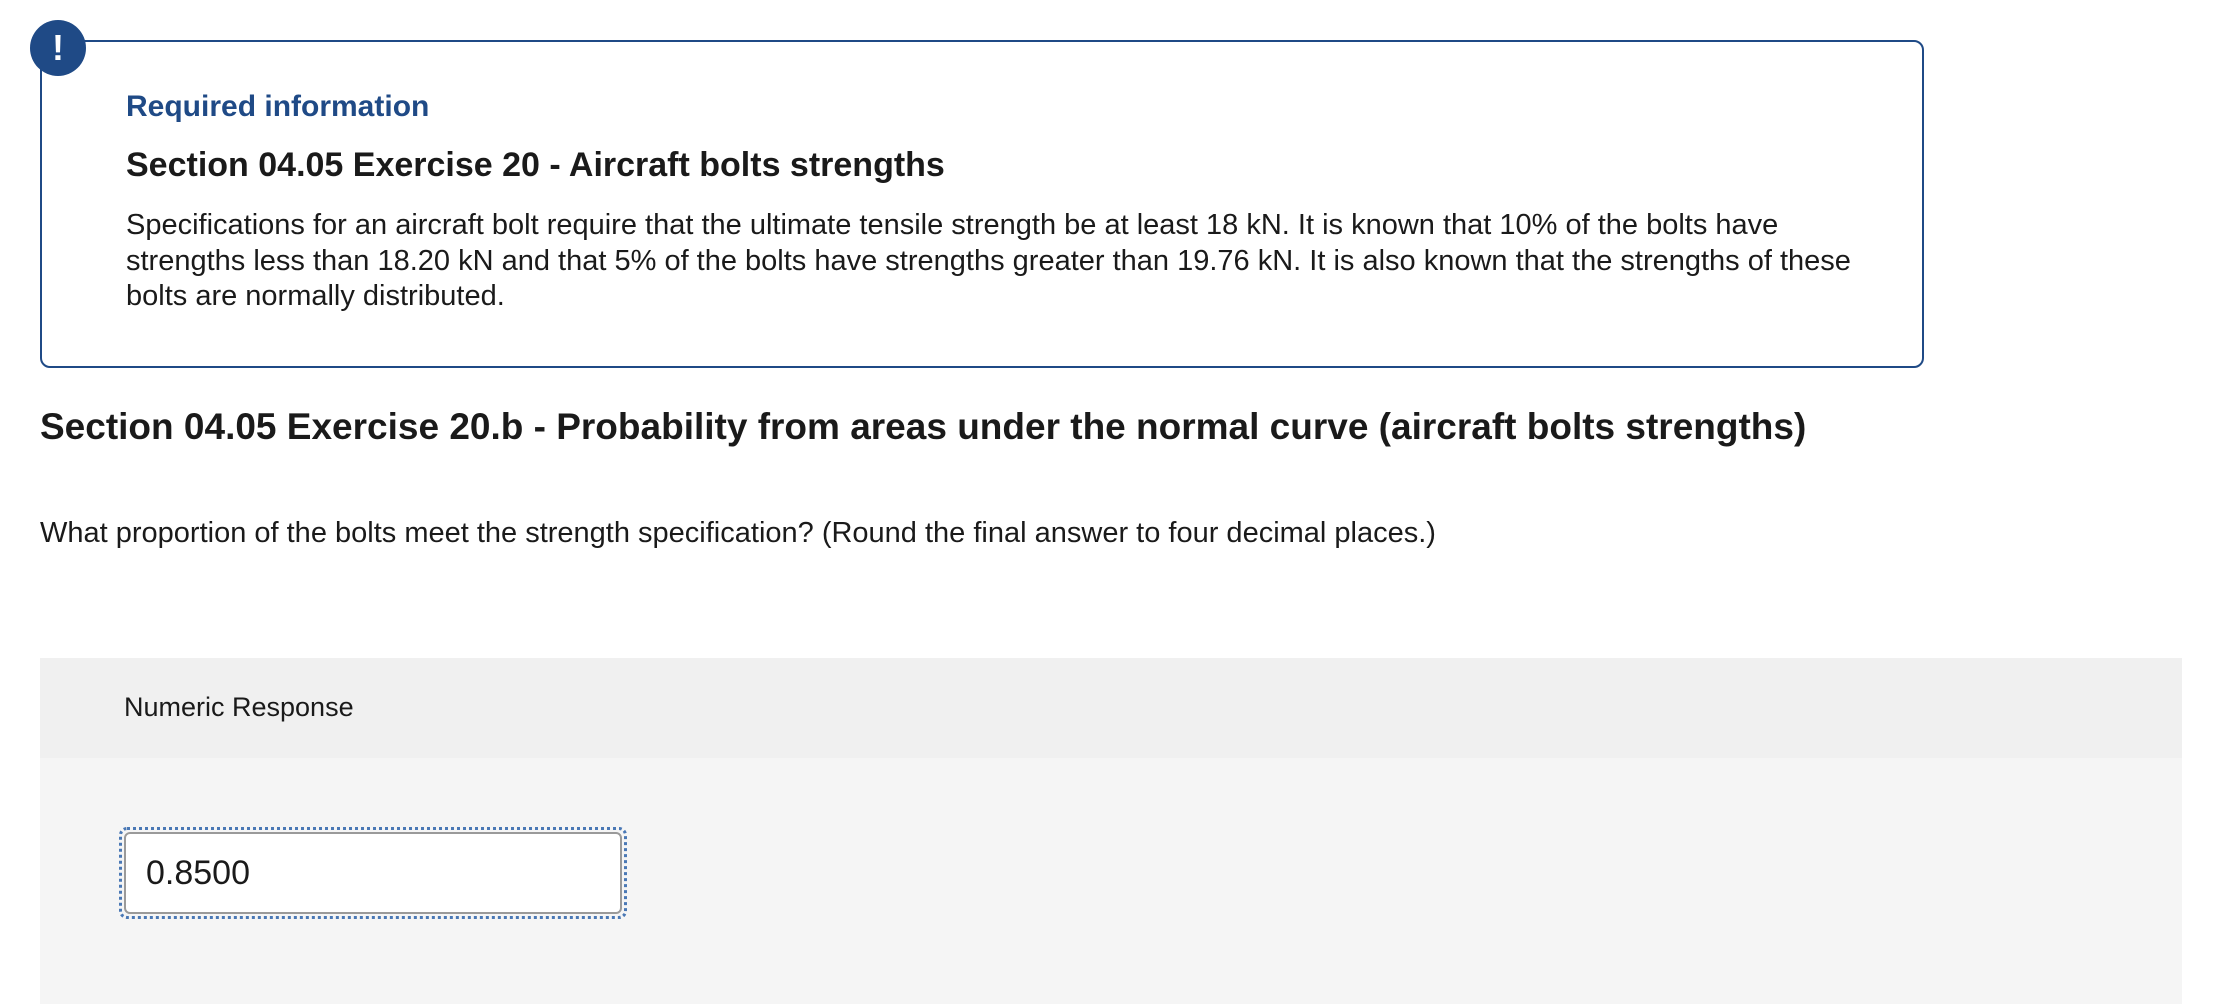 The height and width of the screenshot is (1008, 2214). I want to click on required-info-label: Required information, so click(278, 106).